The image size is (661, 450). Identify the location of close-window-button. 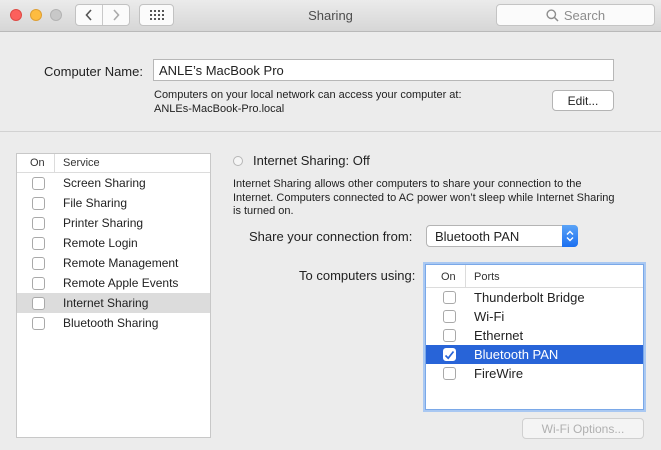
(16, 15).